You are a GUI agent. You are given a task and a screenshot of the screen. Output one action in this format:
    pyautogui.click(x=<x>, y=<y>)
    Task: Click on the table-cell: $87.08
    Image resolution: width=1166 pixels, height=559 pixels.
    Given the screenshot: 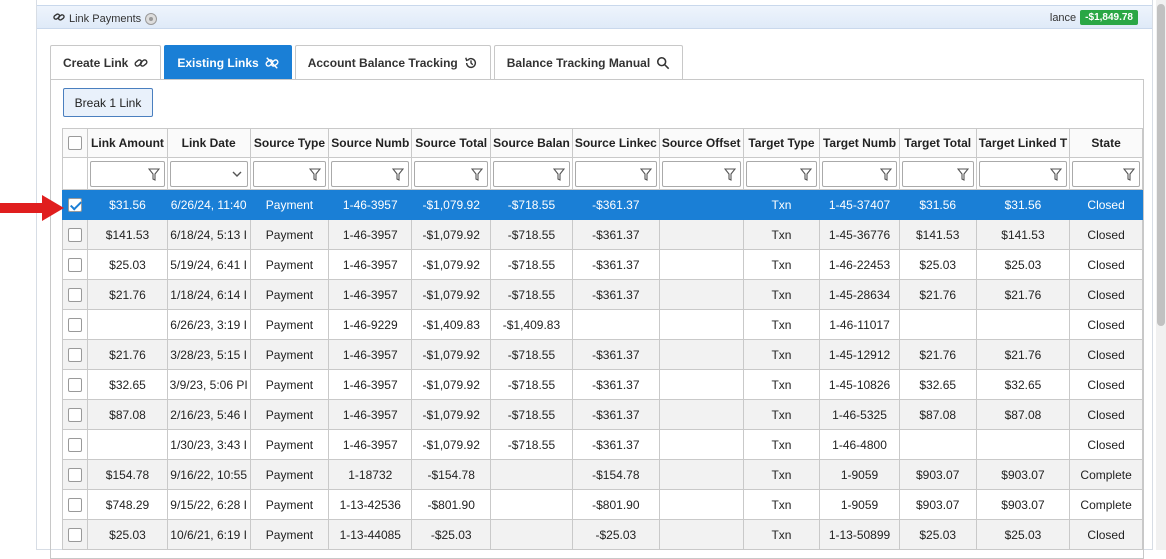 What is the action you would take?
    pyautogui.click(x=937, y=414)
    